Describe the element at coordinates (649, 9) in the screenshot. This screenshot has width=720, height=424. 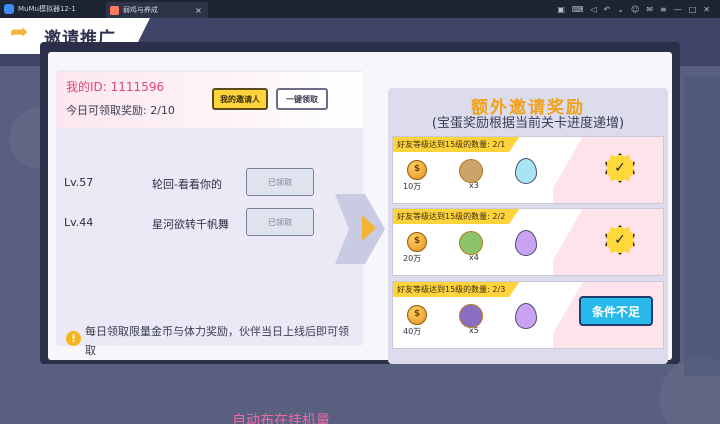
I see `mail-icon: ✉` at that location.